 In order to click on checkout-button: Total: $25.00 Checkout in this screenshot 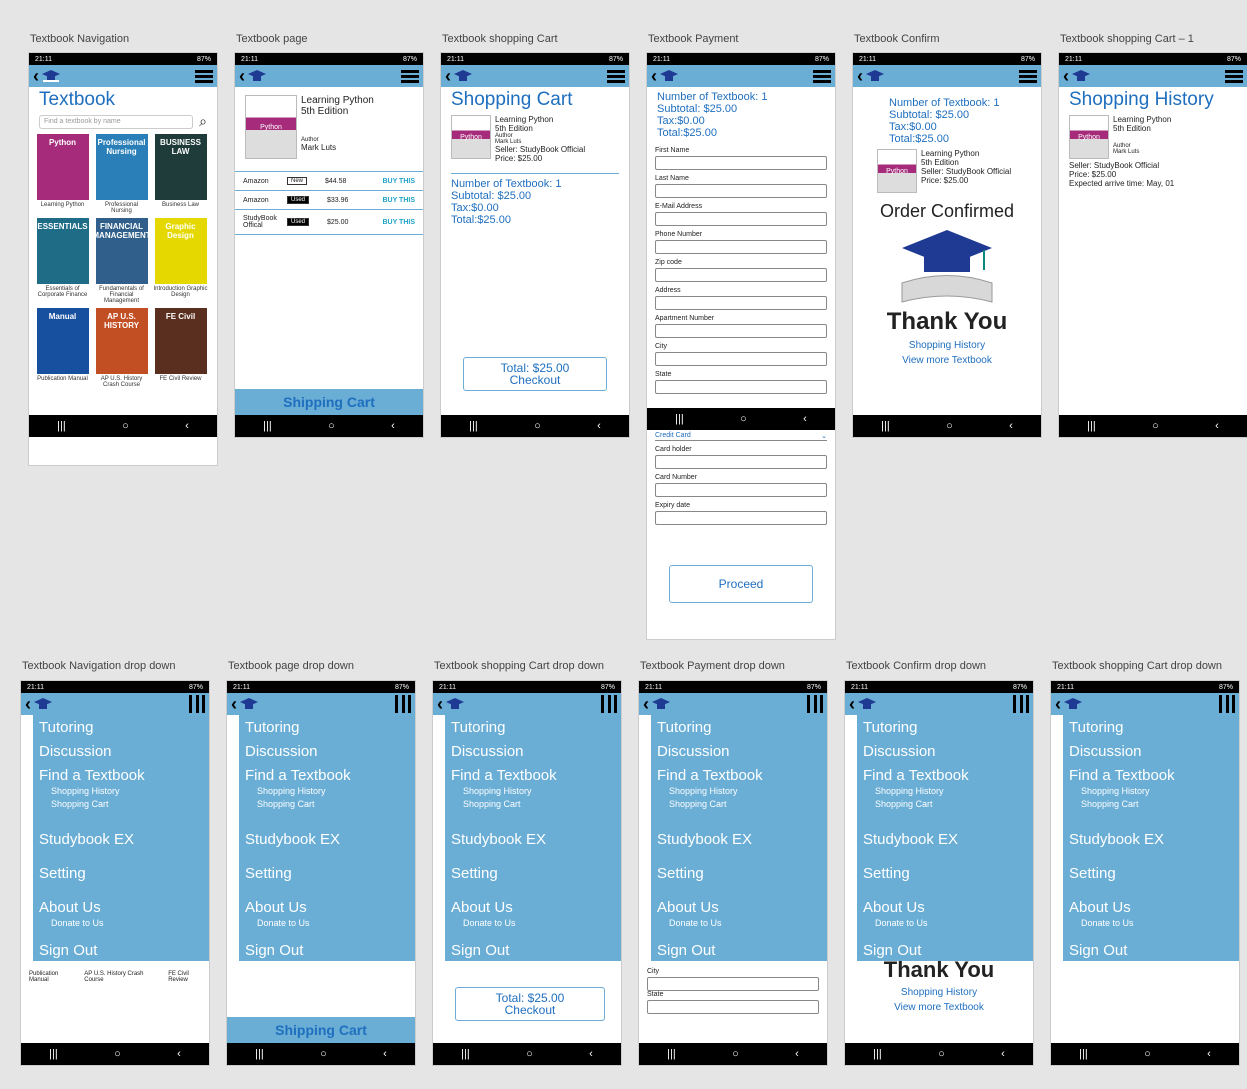, I will do `click(535, 374)`.